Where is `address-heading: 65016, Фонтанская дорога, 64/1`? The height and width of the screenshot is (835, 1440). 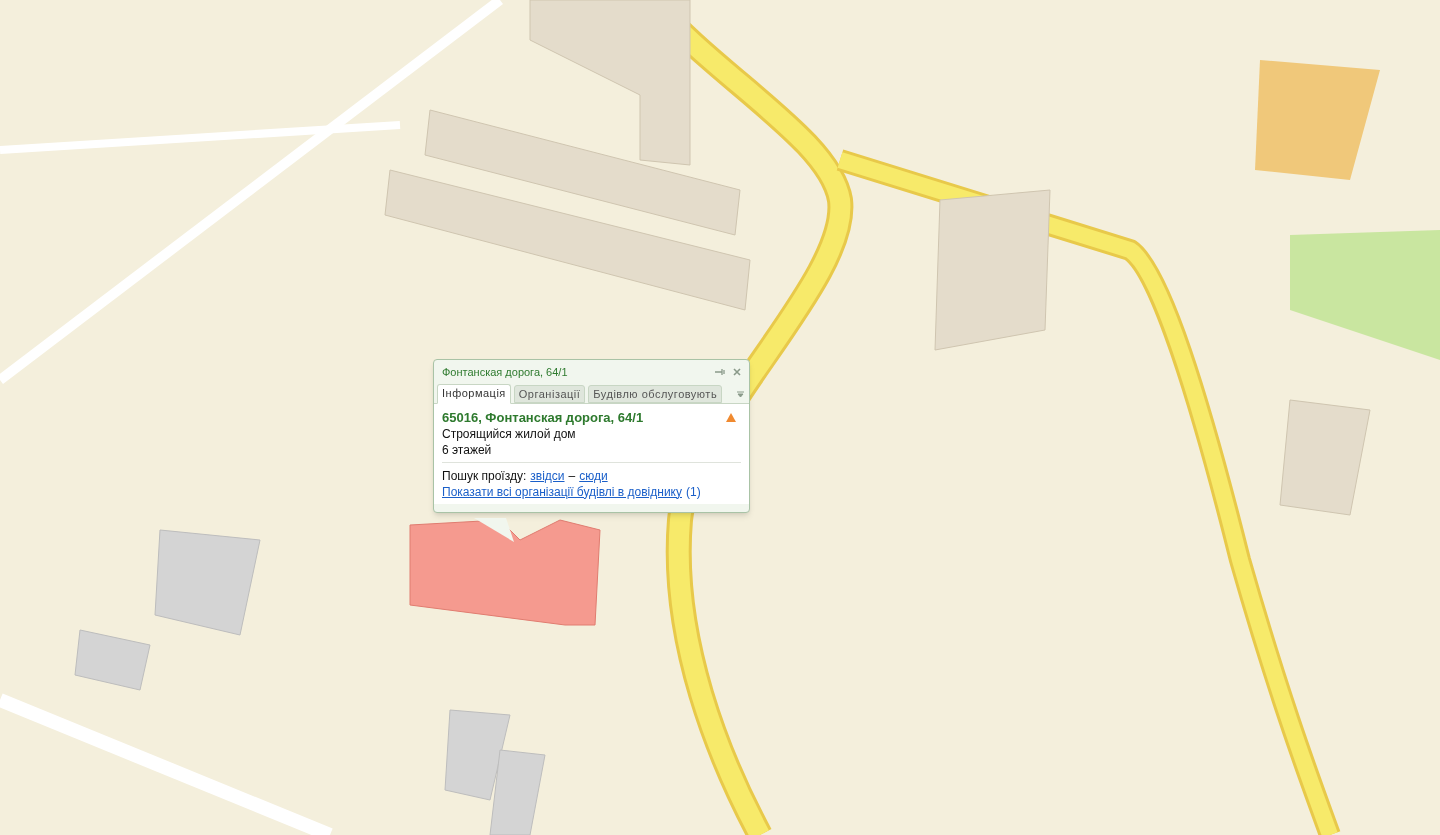
address-heading: 65016, Фонтанская дорога, 64/1 is located at coordinates (543, 417).